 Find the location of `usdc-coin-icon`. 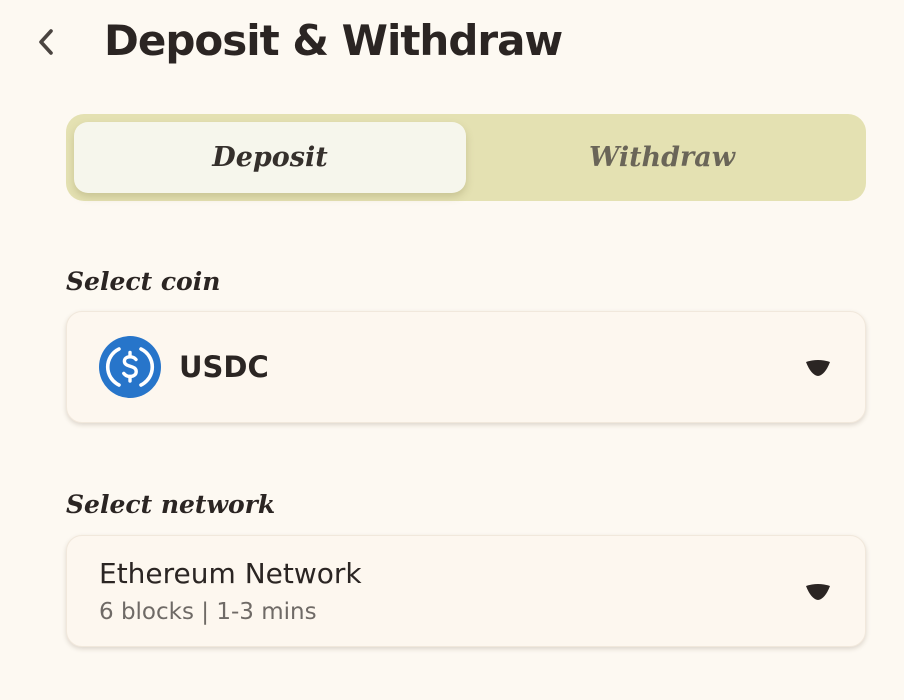

usdc-coin-icon is located at coordinates (130, 367).